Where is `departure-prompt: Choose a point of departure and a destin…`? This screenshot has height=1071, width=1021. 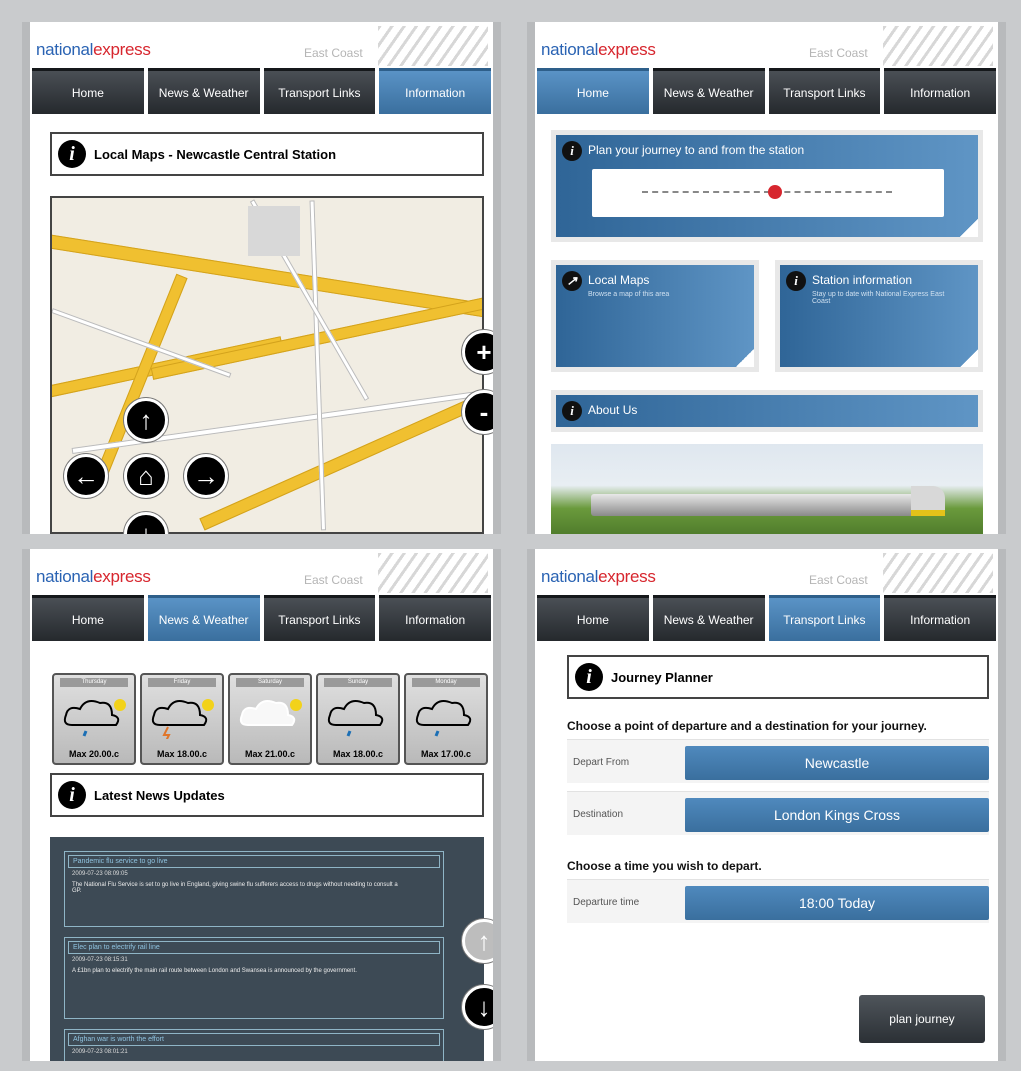
departure-prompt: Choose a point of departure and a destin… is located at coordinates (747, 726).